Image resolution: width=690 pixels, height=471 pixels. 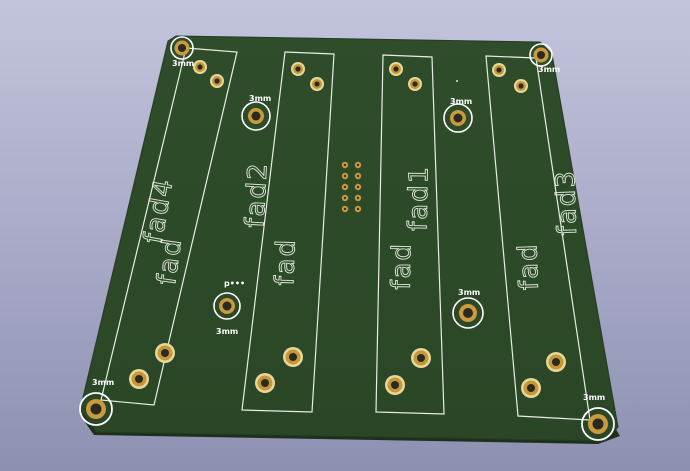 What do you see at coordinates (402, 266) in the screenshot?
I see `module-sublabel-fad1: fad` at bounding box center [402, 266].